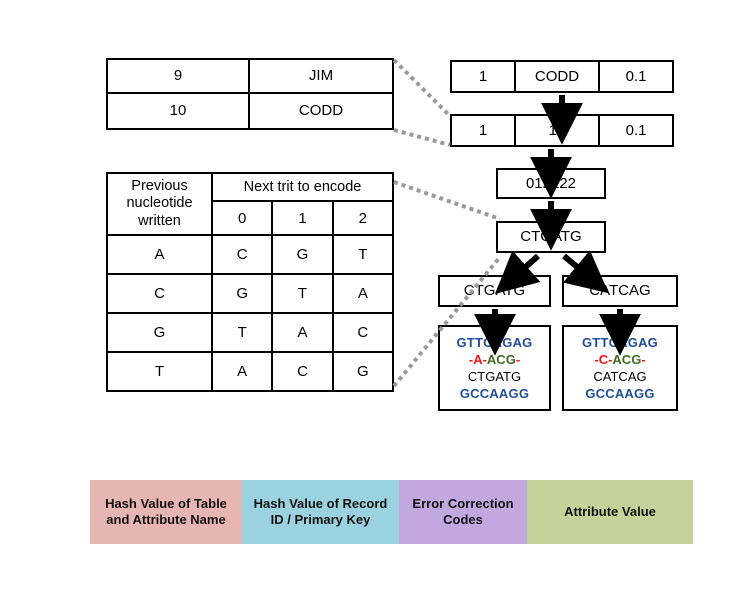 The image size is (747, 589). I want to click on table-row: 10 CODD, so click(250, 111).